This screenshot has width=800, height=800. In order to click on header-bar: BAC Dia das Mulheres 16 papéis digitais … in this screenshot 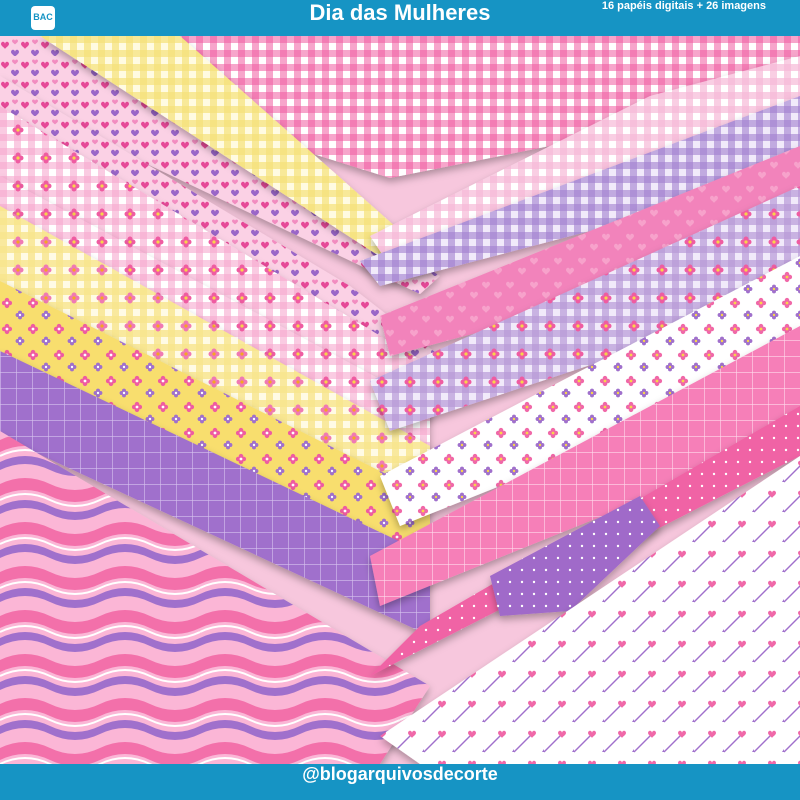, I will do `click(400, 18)`.